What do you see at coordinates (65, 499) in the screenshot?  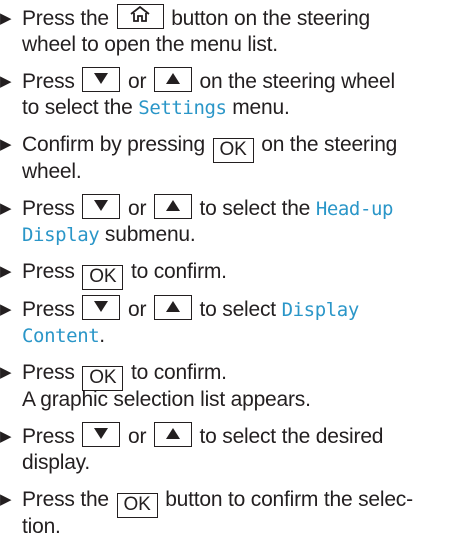 I see `step-9-text-a: Press the` at bounding box center [65, 499].